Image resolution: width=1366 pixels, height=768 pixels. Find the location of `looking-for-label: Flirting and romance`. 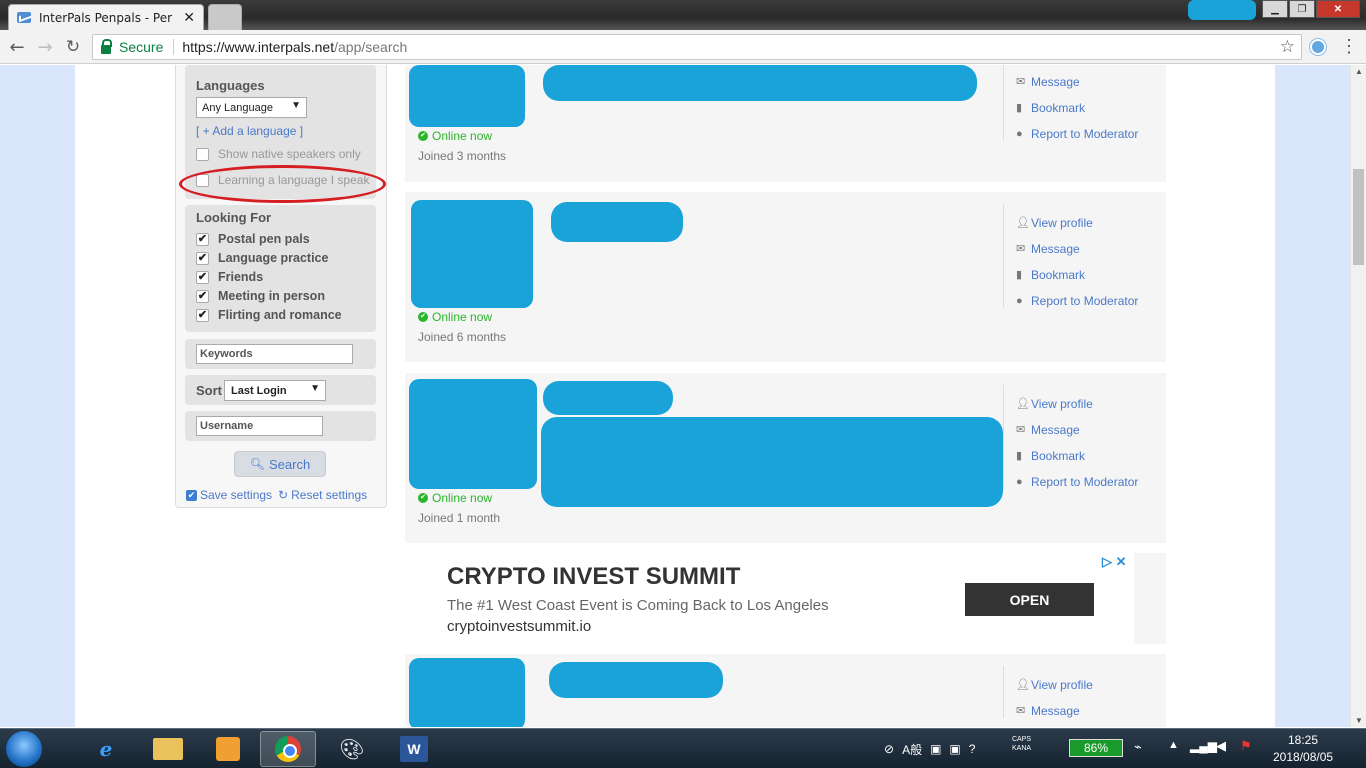

looking-for-label: Flirting and romance is located at coordinates (280, 315).